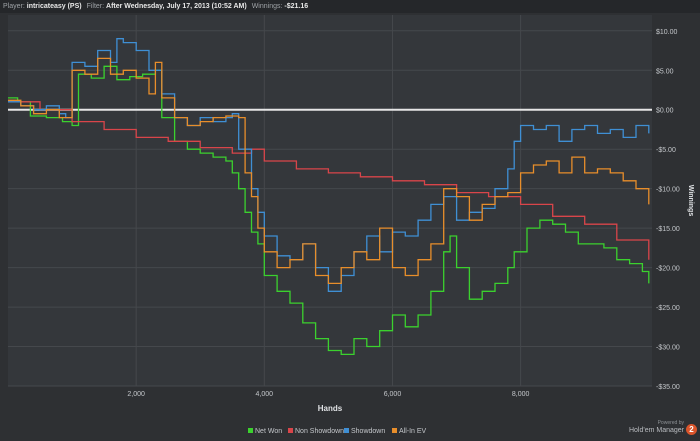 The width and height of the screenshot is (700, 441). What do you see at coordinates (691, 429) in the screenshot?
I see `hm2-logo-icon: 2` at bounding box center [691, 429].